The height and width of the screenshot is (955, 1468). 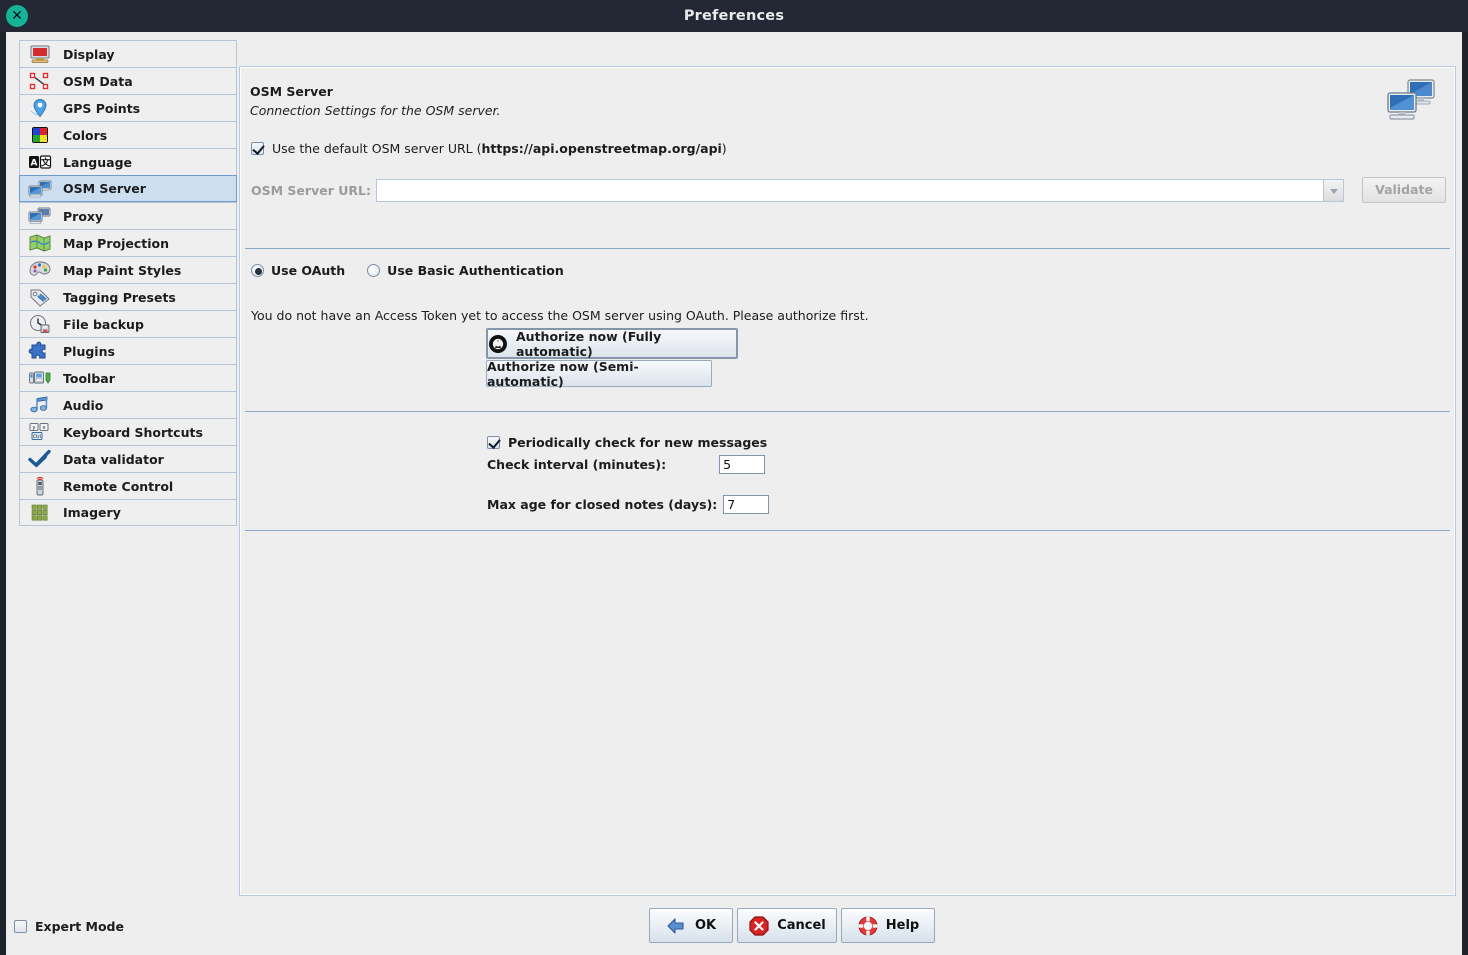 I want to click on window-title: Preferences, so click(x=734, y=16).